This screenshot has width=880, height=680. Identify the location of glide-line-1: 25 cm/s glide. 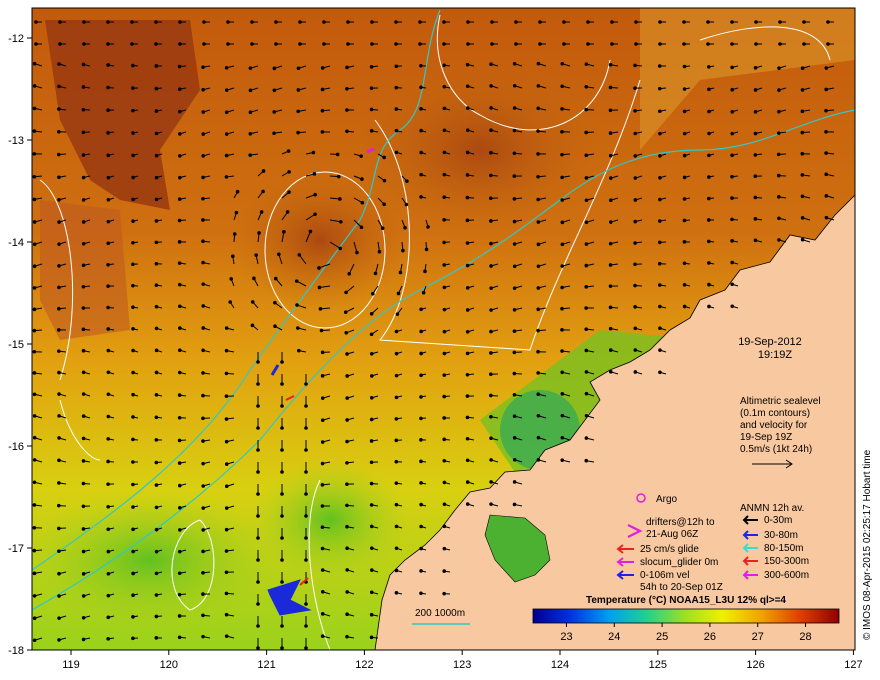
(669, 549).